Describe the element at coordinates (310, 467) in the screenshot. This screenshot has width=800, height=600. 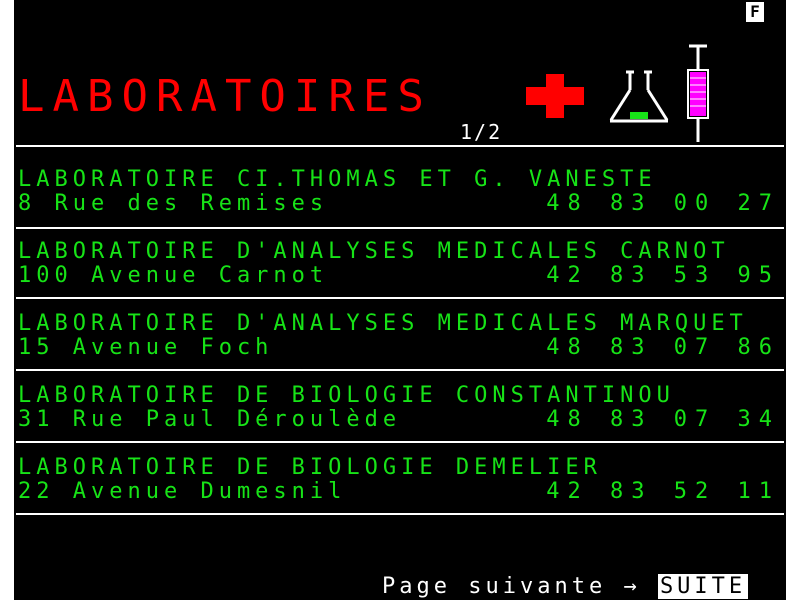
I see `lab-name: LABORATOIRE DE BIOLOGIE DEMELIER` at that location.